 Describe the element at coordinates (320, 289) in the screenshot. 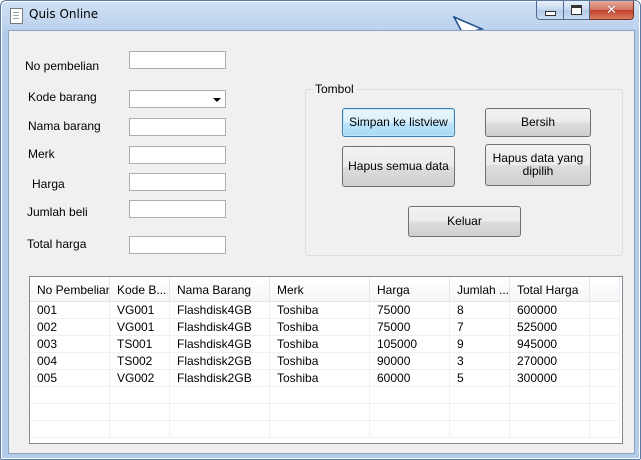

I see `column-header-merk: Merk` at that location.